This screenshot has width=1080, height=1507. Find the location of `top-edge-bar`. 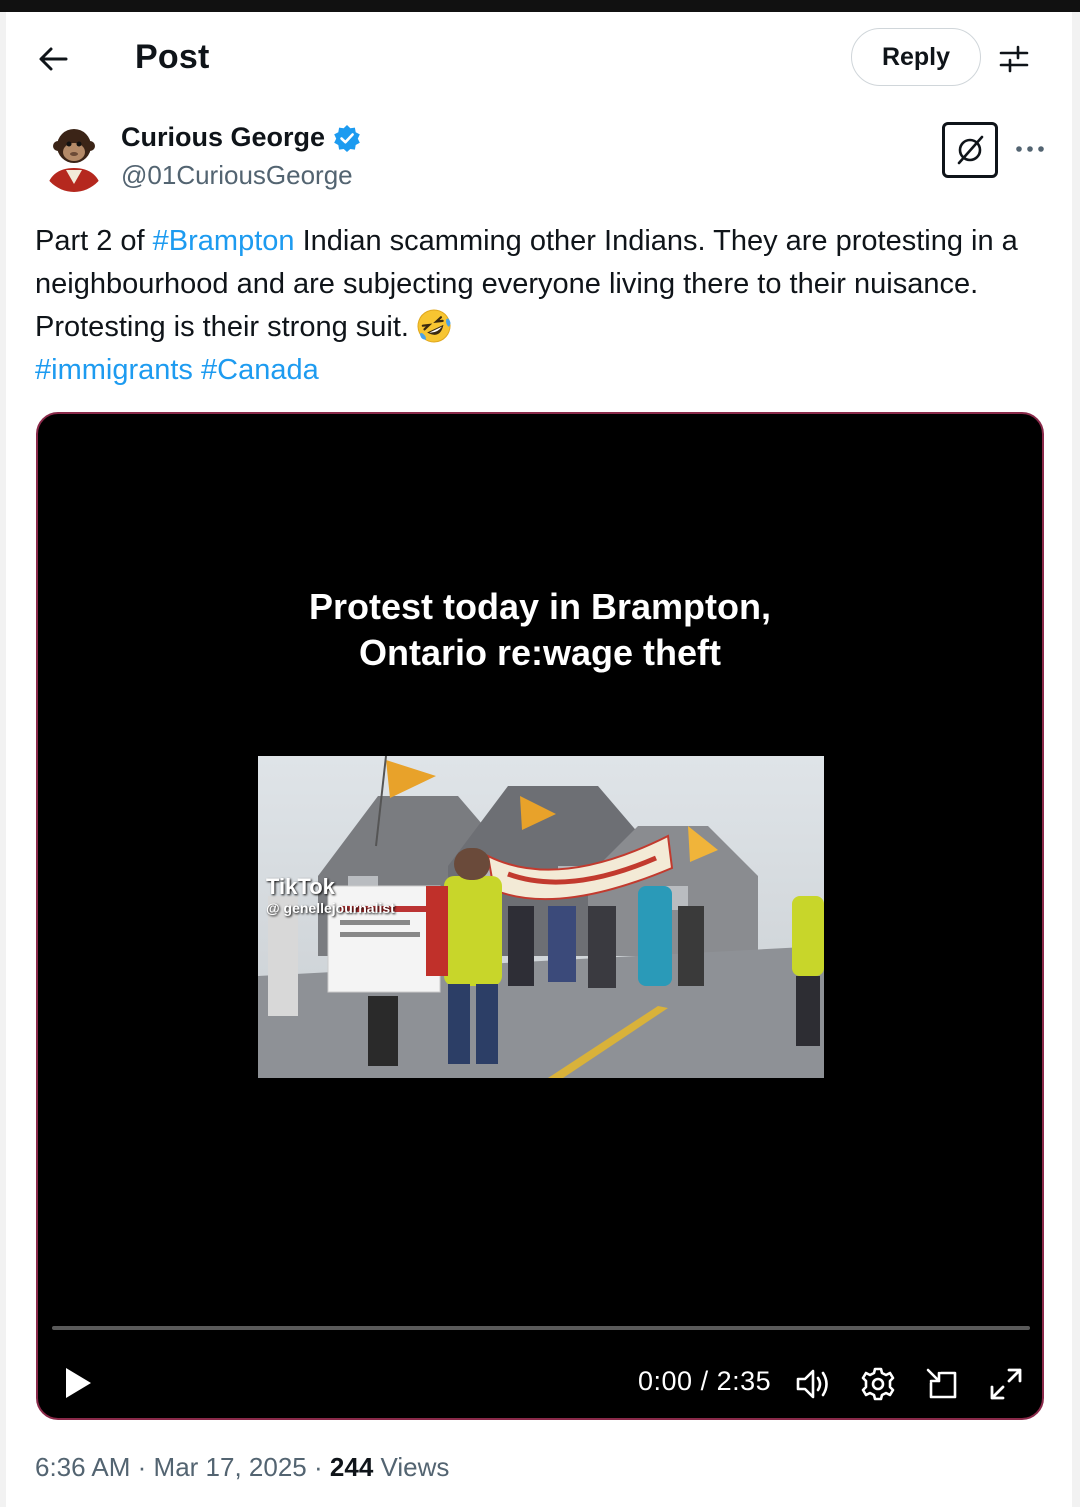

top-edge-bar is located at coordinates (540, 6).